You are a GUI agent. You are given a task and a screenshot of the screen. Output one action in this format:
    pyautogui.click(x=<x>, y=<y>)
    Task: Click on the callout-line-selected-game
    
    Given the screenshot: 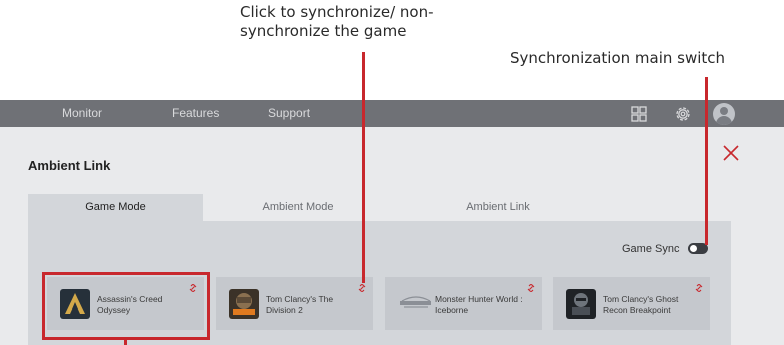 What is the action you would take?
    pyautogui.click(x=125, y=342)
    